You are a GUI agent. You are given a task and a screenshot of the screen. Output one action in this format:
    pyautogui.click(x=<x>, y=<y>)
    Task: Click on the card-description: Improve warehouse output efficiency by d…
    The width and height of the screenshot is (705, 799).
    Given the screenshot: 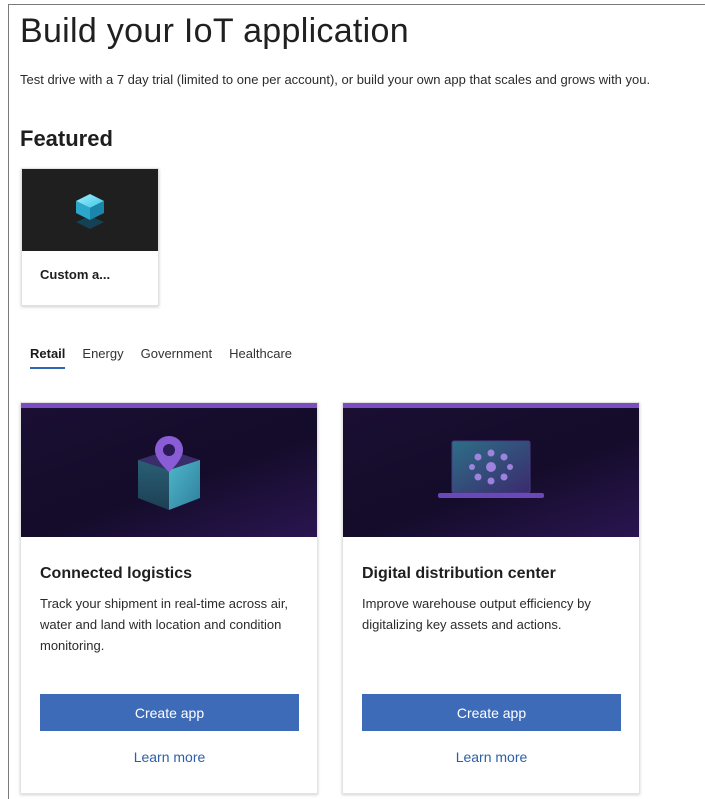 What is the action you would take?
    pyautogui.click(x=476, y=614)
    